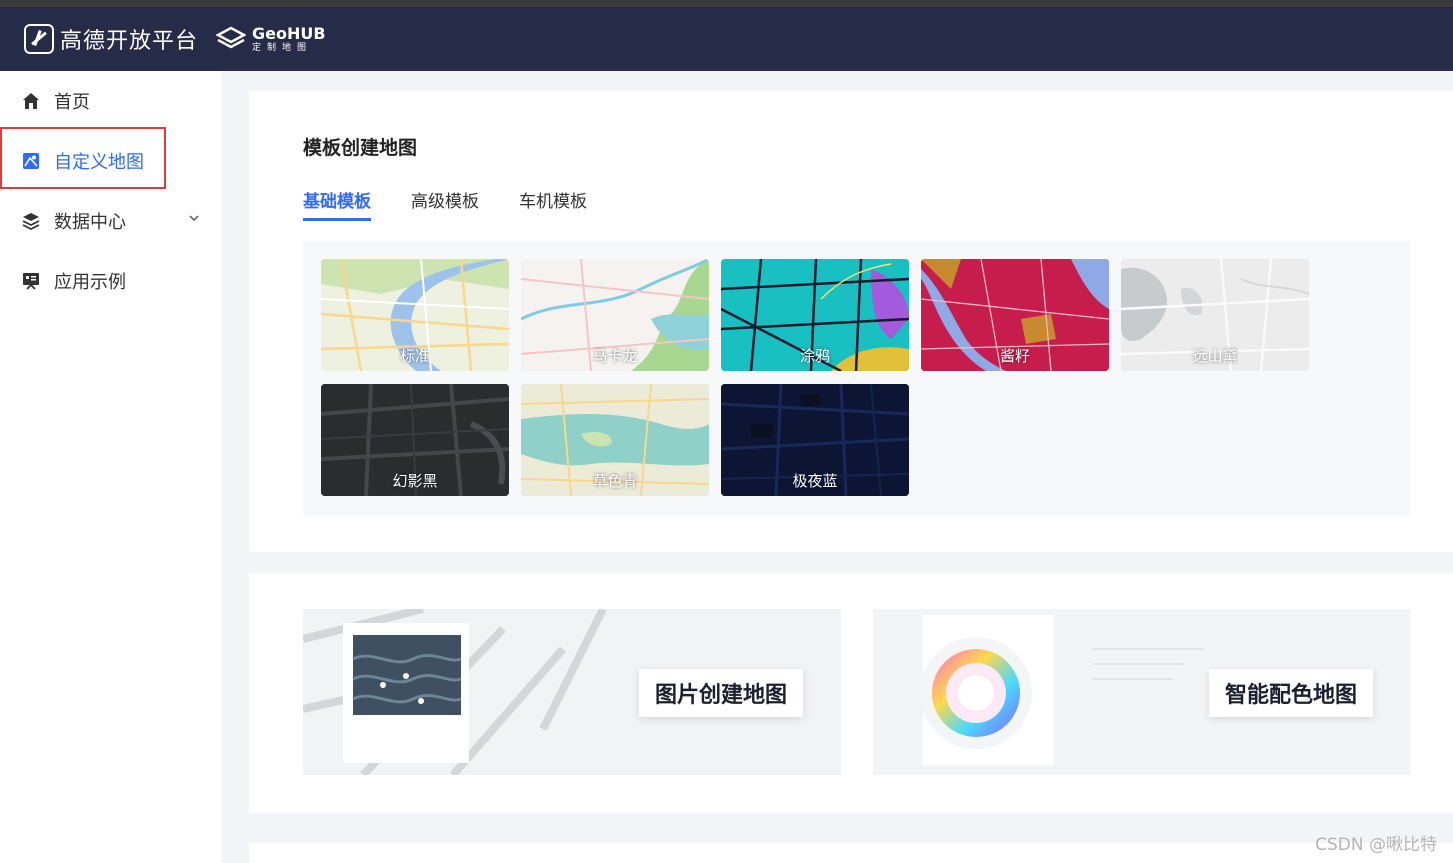 The width and height of the screenshot is (1453, 863). Describe the element at coordinates (282, 47) in the screenshot. I see `geohub-subtitle: 定制地图` at that location.